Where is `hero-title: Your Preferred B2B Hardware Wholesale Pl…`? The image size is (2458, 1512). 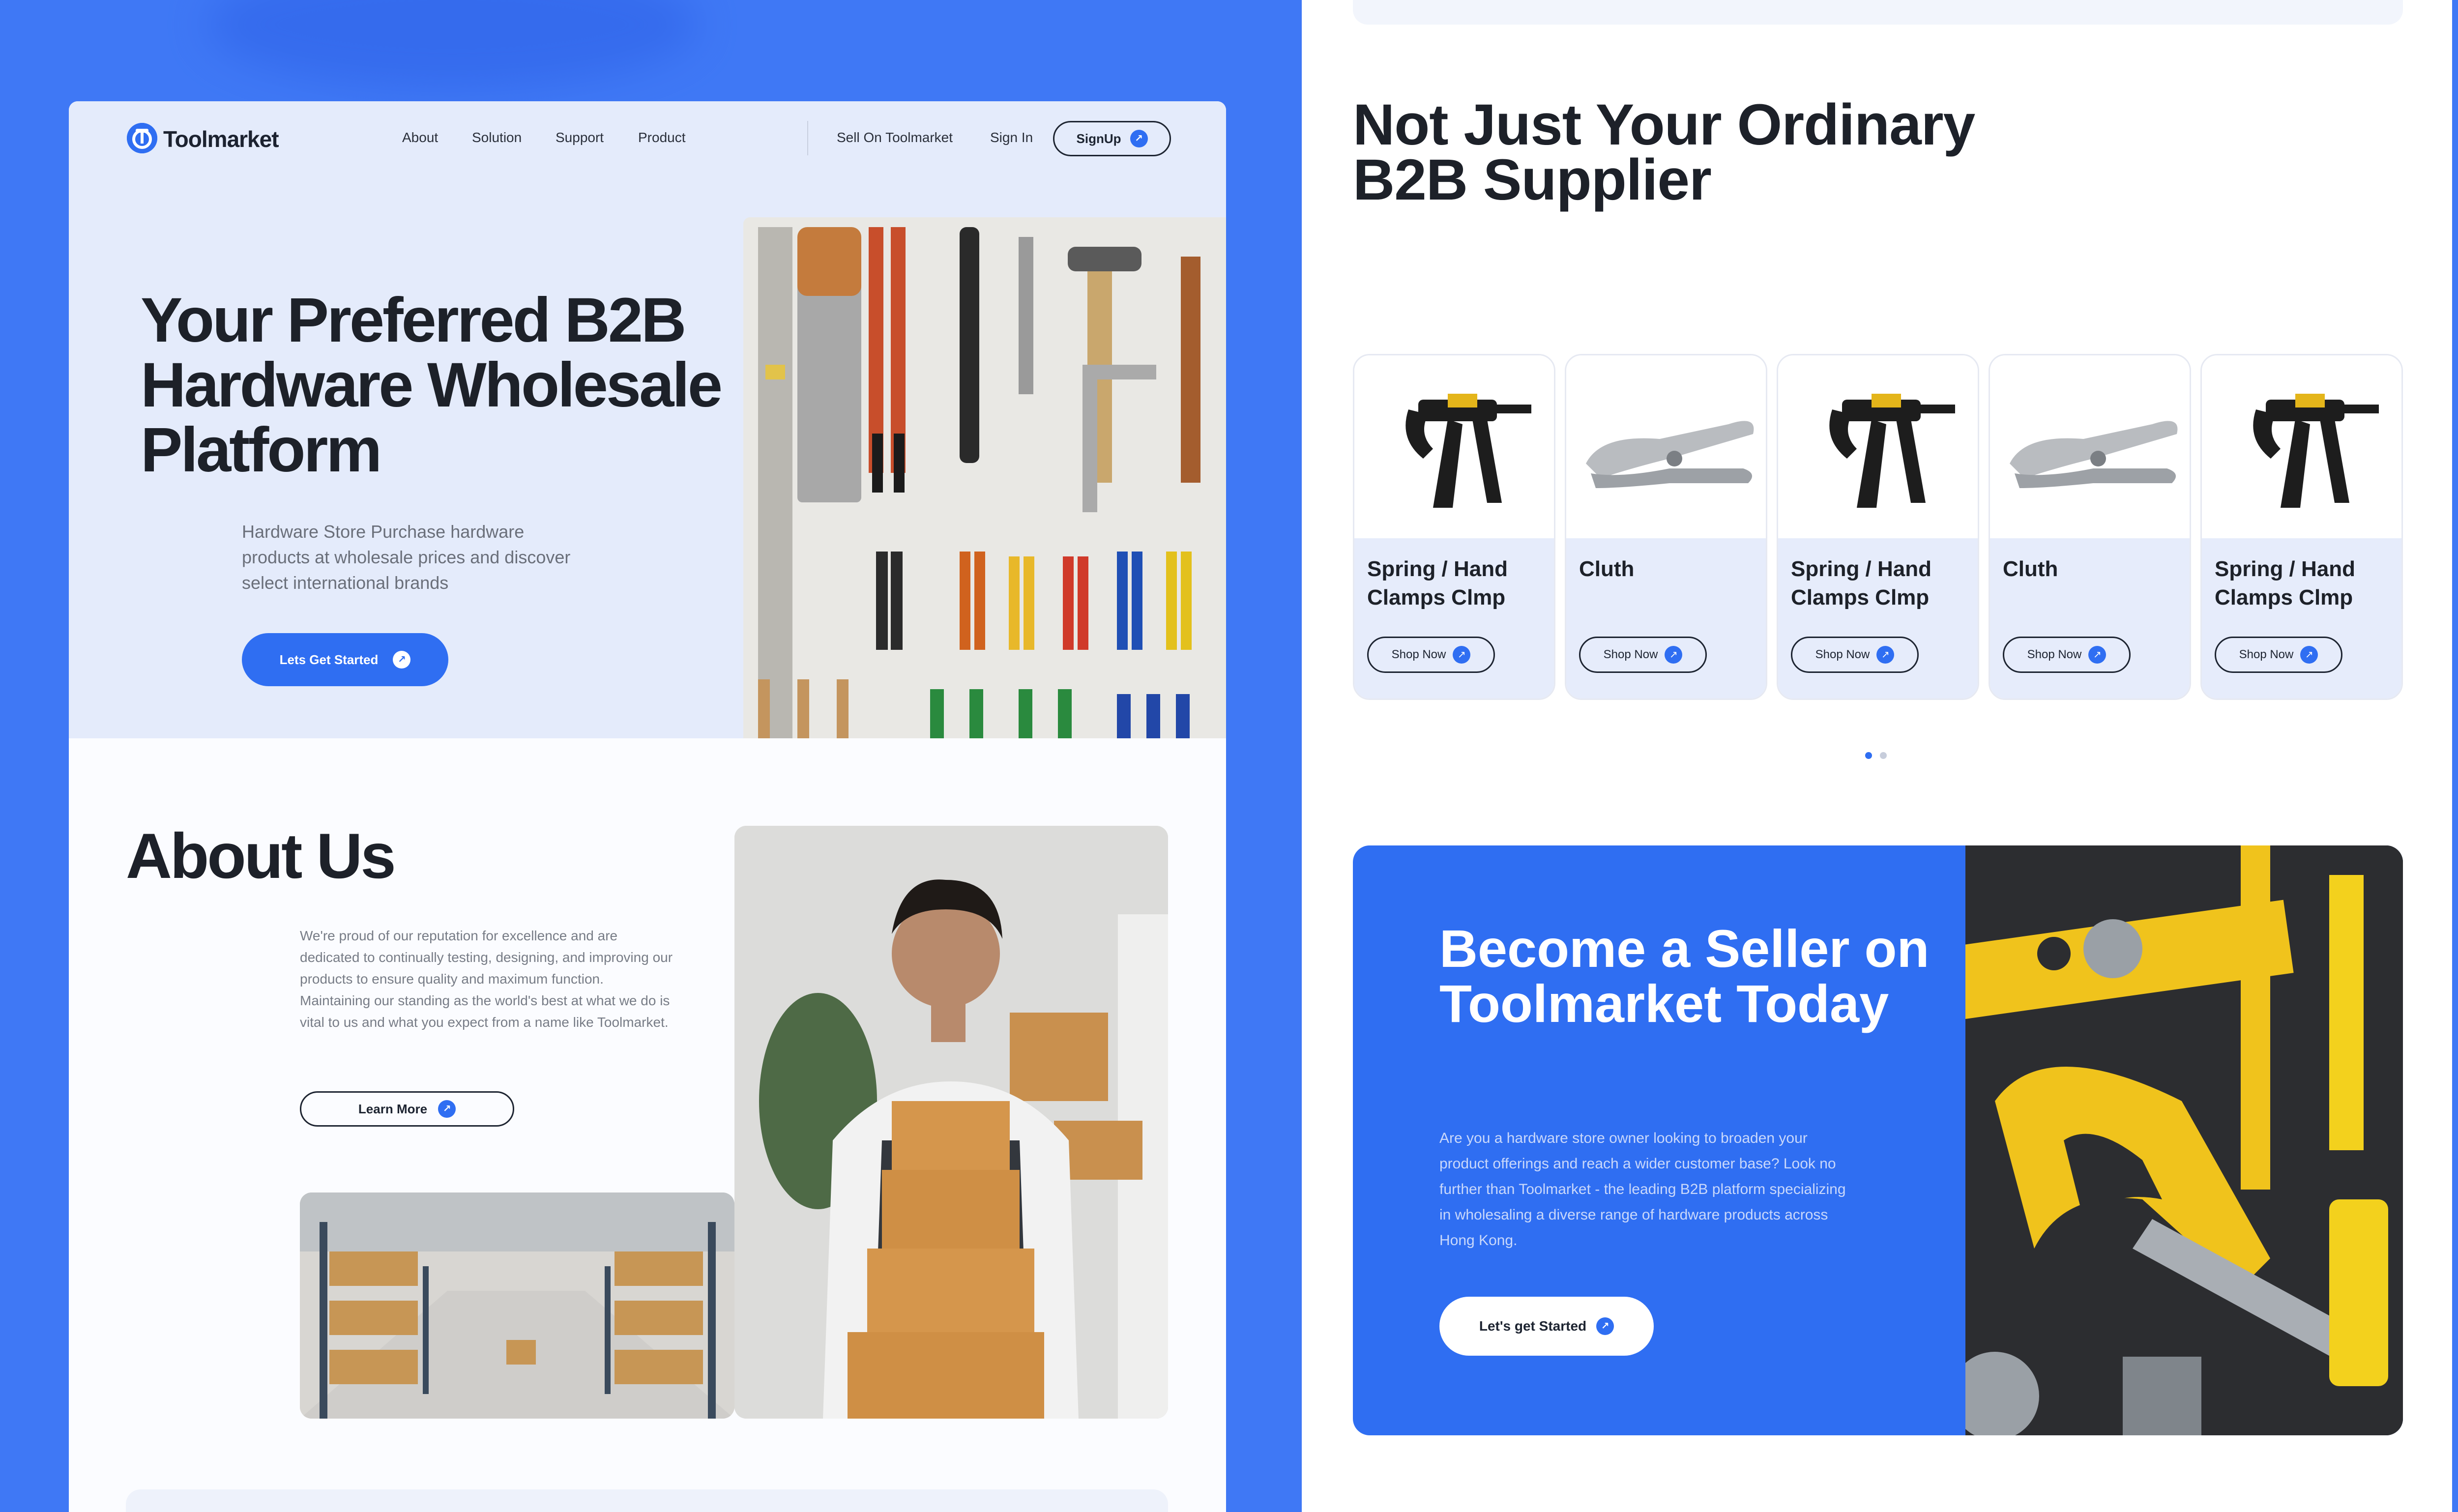
hero-title: Your Preferred B2B Hardware Wholesale Pl… is located at coordinates (432, 385).